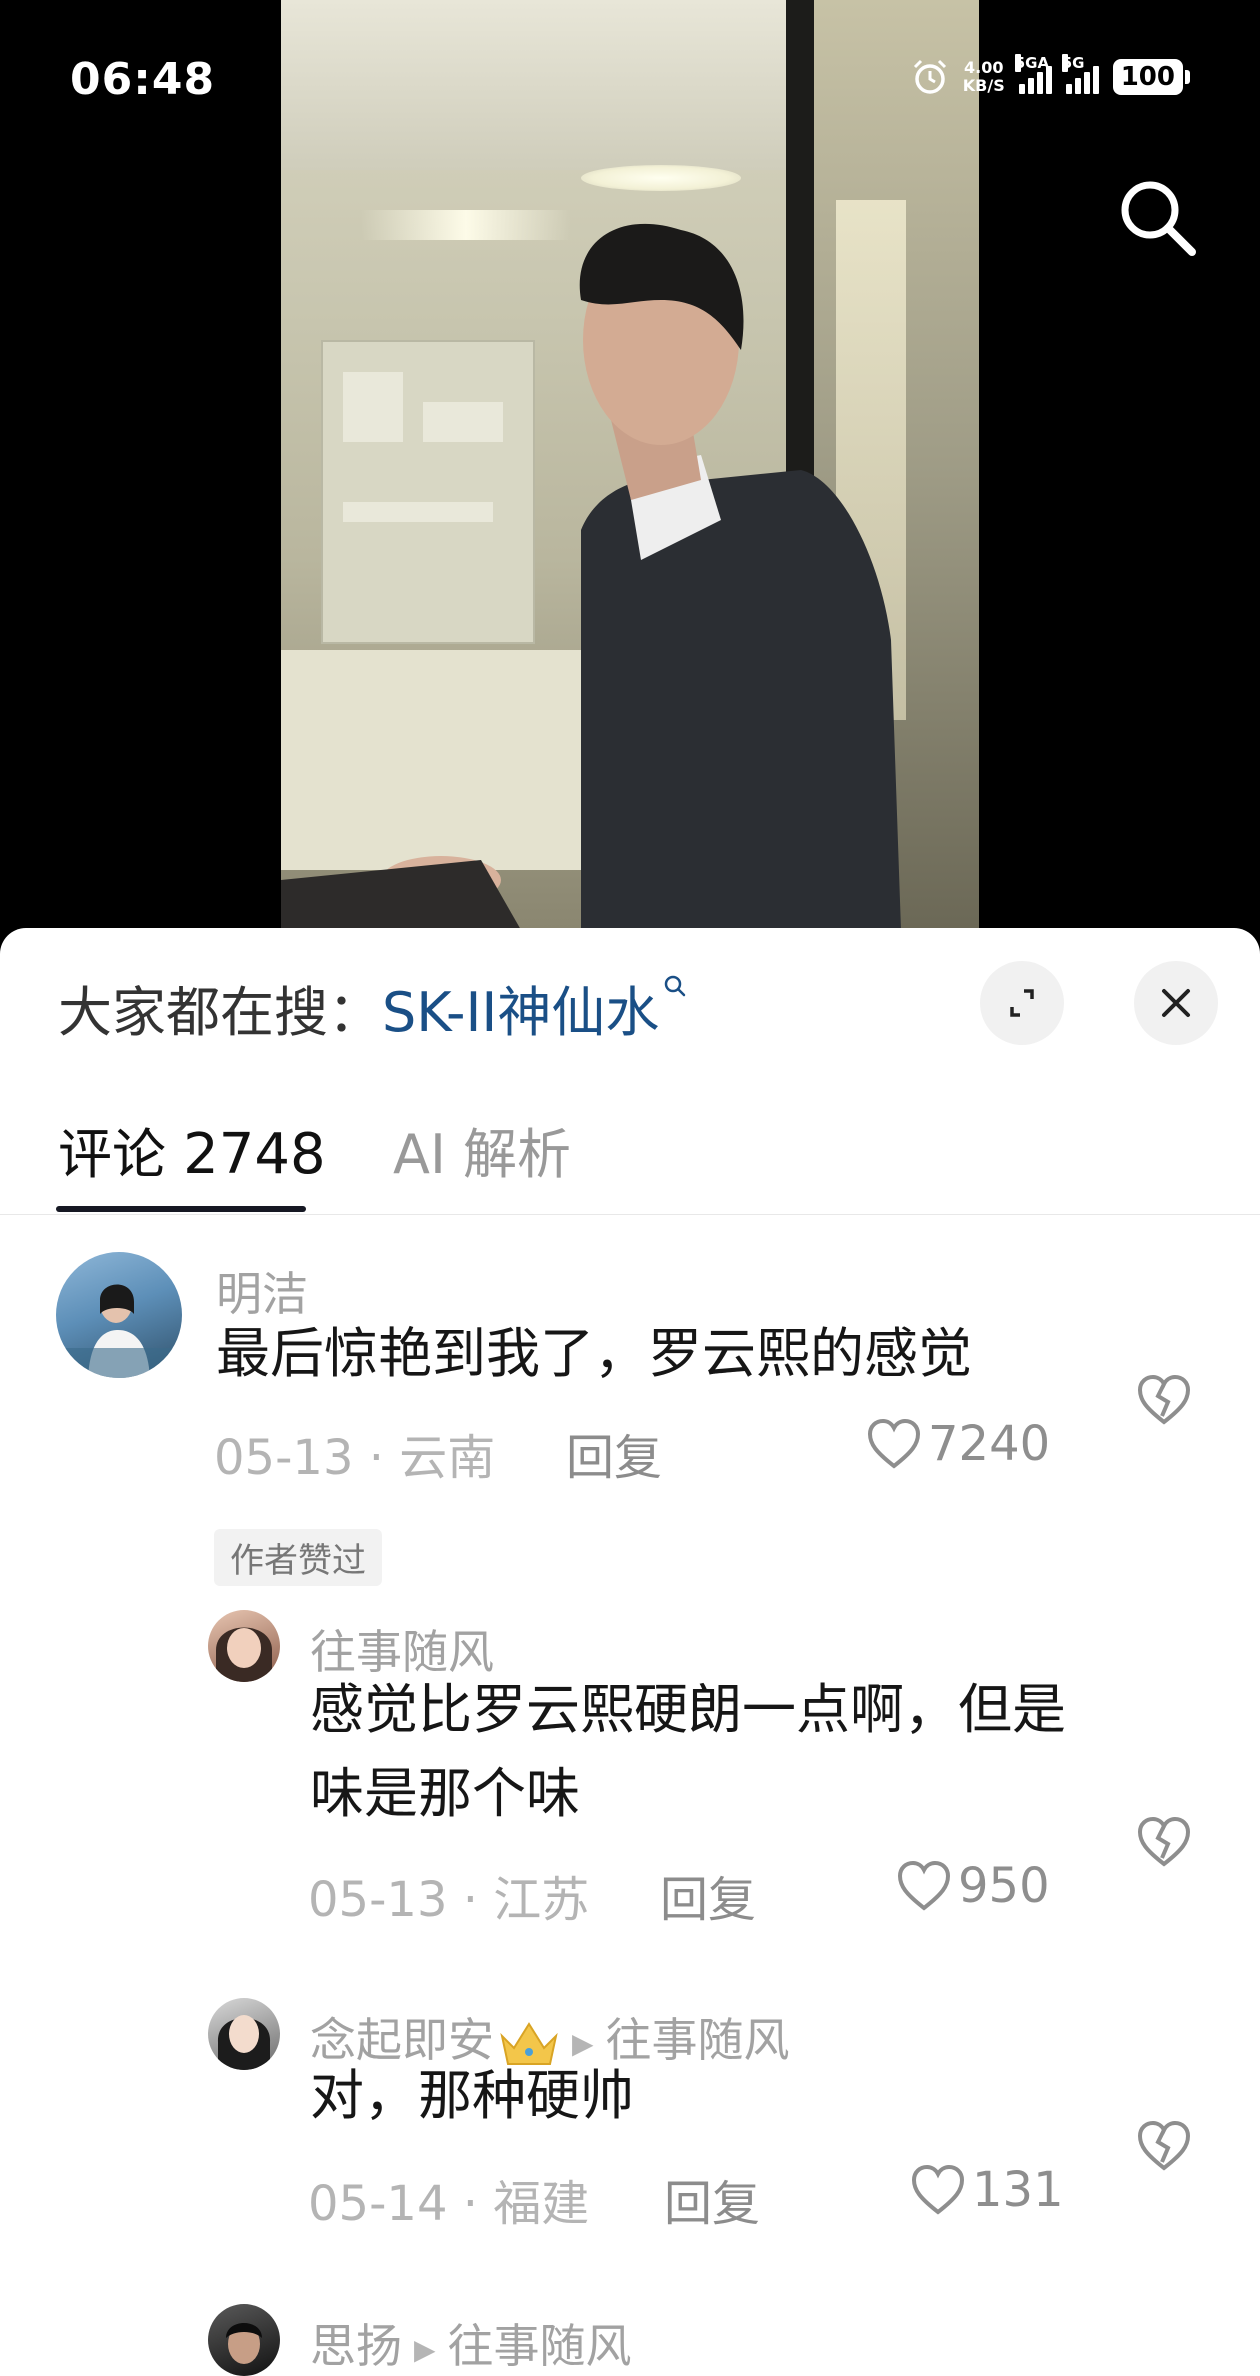 This screenshot has height=2376, width=1260. Describe the element at coordinates (356, 2346) in the screenshot. I see `comment-username-text: 思扬` at that location.